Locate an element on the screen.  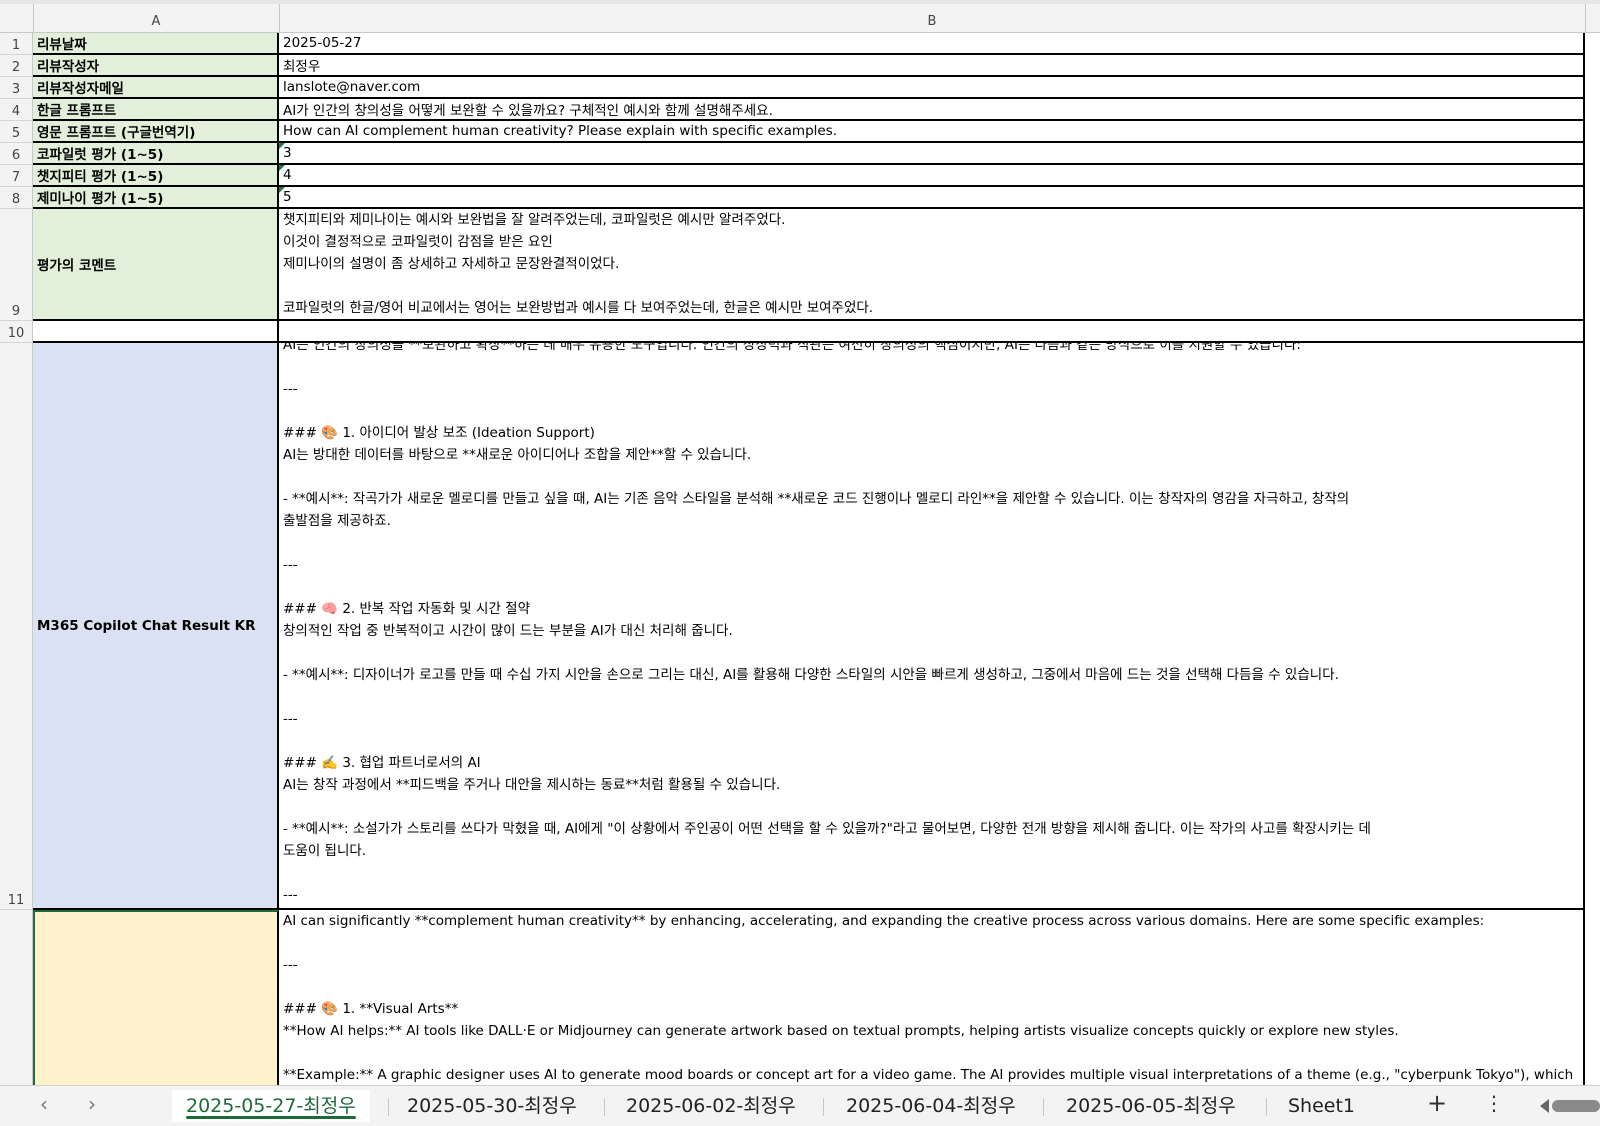
cell-line: 출발점을 제공하죠. is located at coordinates (337, 521).